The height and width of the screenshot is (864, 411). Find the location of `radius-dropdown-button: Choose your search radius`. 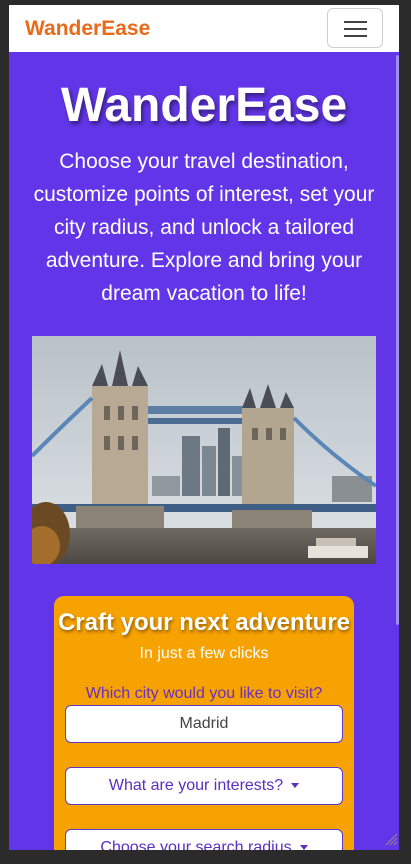

radius-dropdown-button: Choose your search radius is located at coordinates (204, 839).